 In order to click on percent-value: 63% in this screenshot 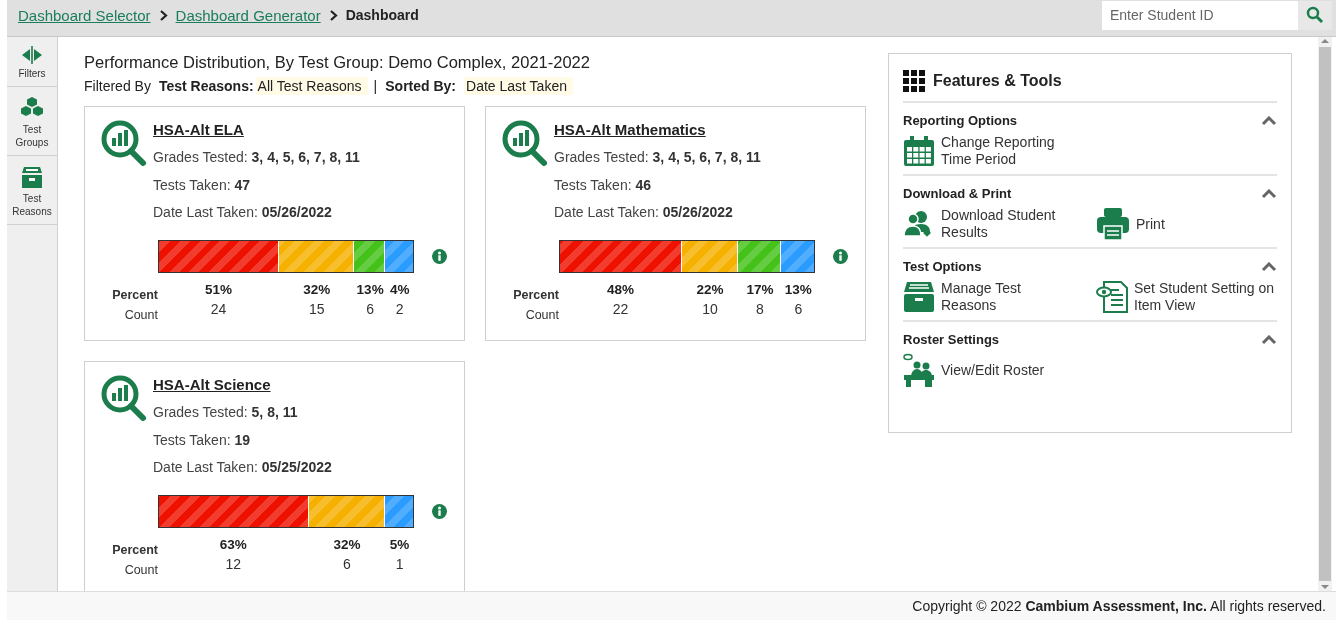, I will do `click(233, 544)`.